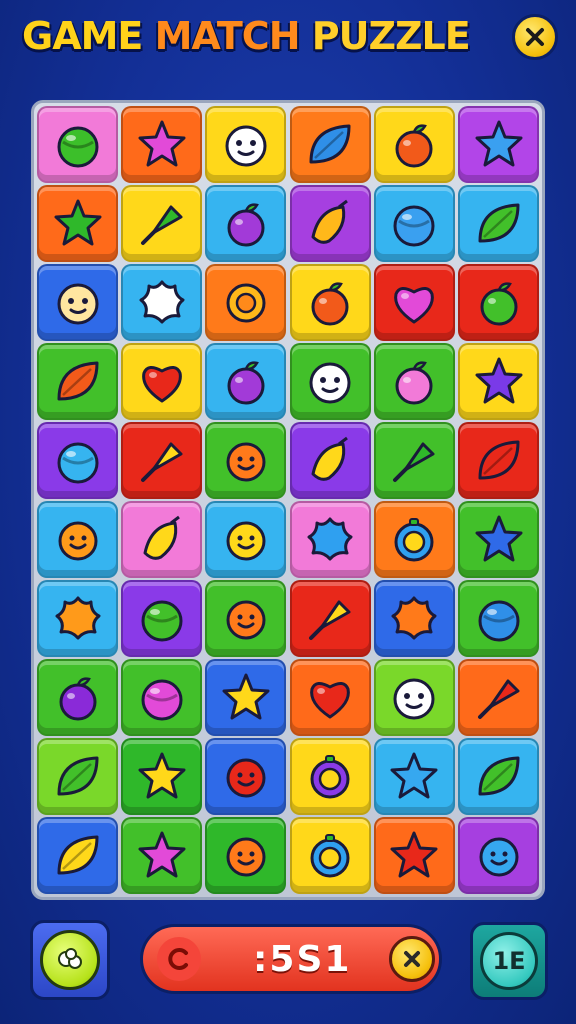 The image size is (576, 1024). I want to click on game-title: GAME MATCH PUZZLE, so click(246, 36).